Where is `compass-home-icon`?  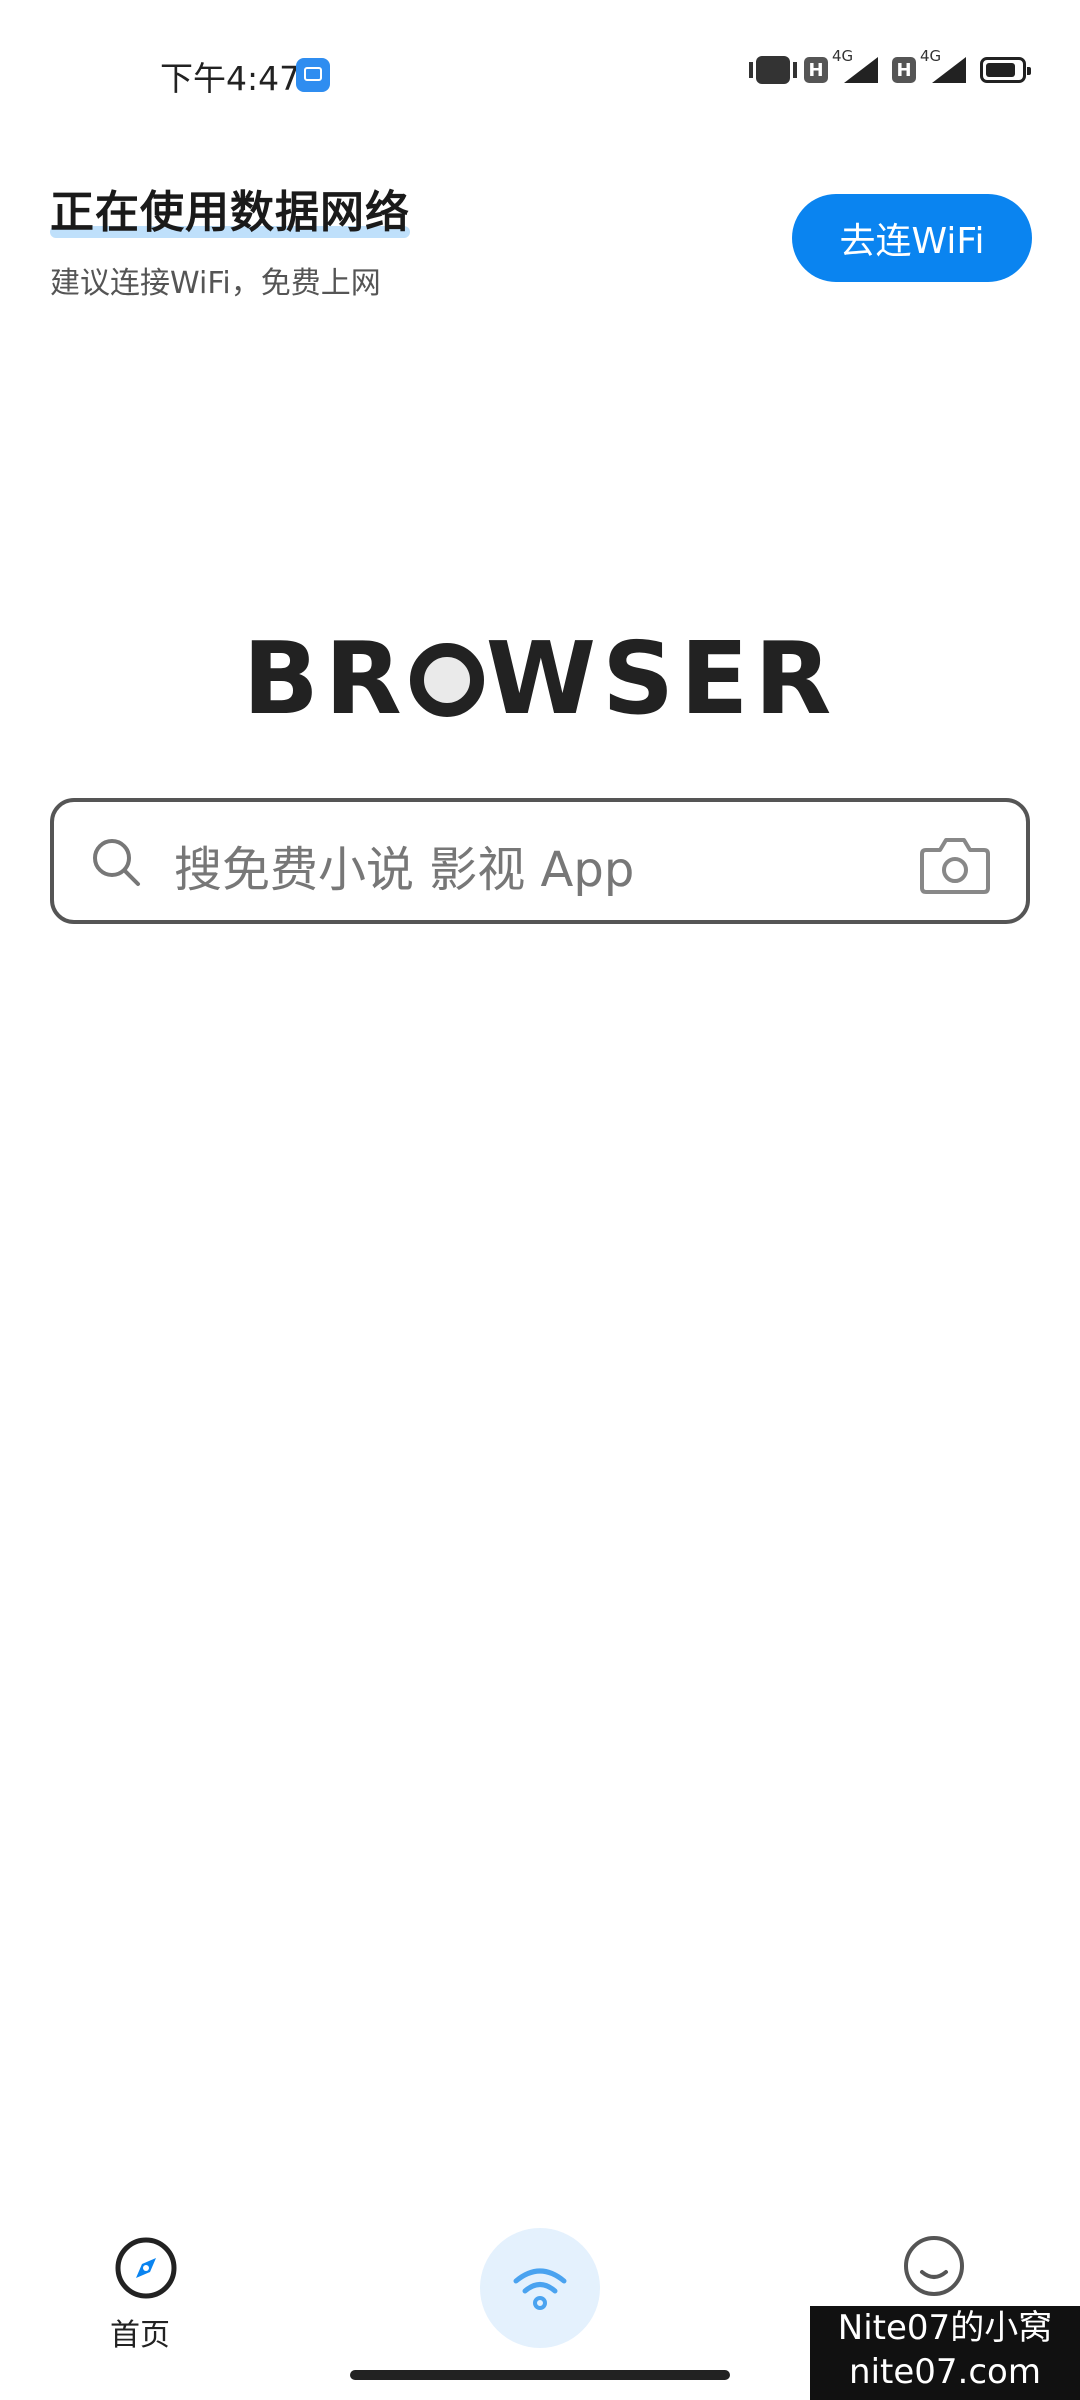
compass-home-icon is located at coordinates (146, 2268).